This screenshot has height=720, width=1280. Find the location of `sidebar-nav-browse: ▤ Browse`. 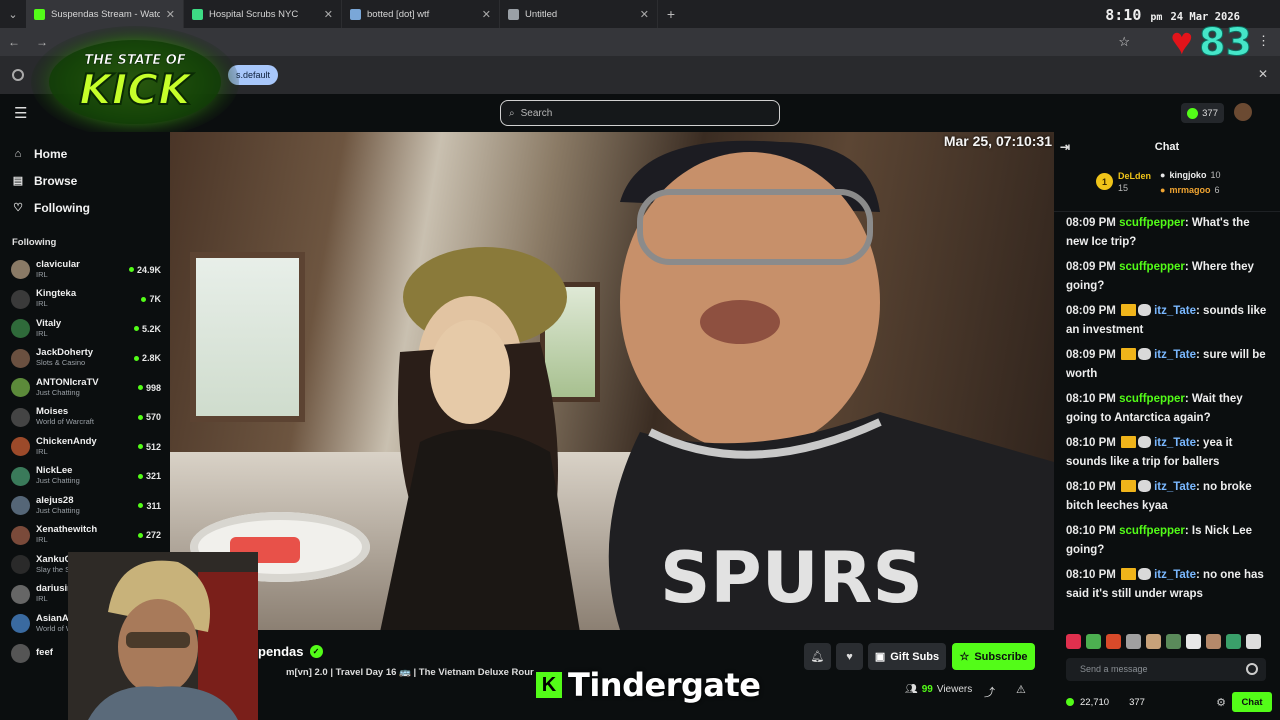

sidebar-nav-browse: ▤ Browse is located at coordinates (85, 180).